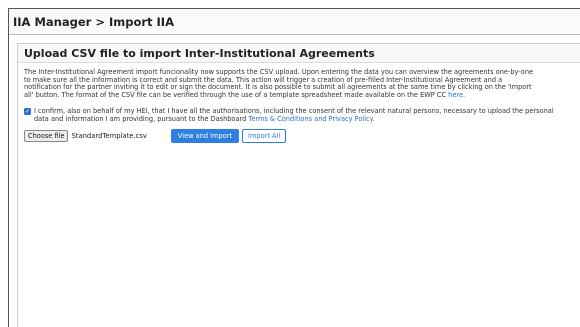  What do you see at coordinates (294, 22) in the screenshot?
I see `breadcrumb: IIA Manager > Import IIA` at bounding box center [294, 22].